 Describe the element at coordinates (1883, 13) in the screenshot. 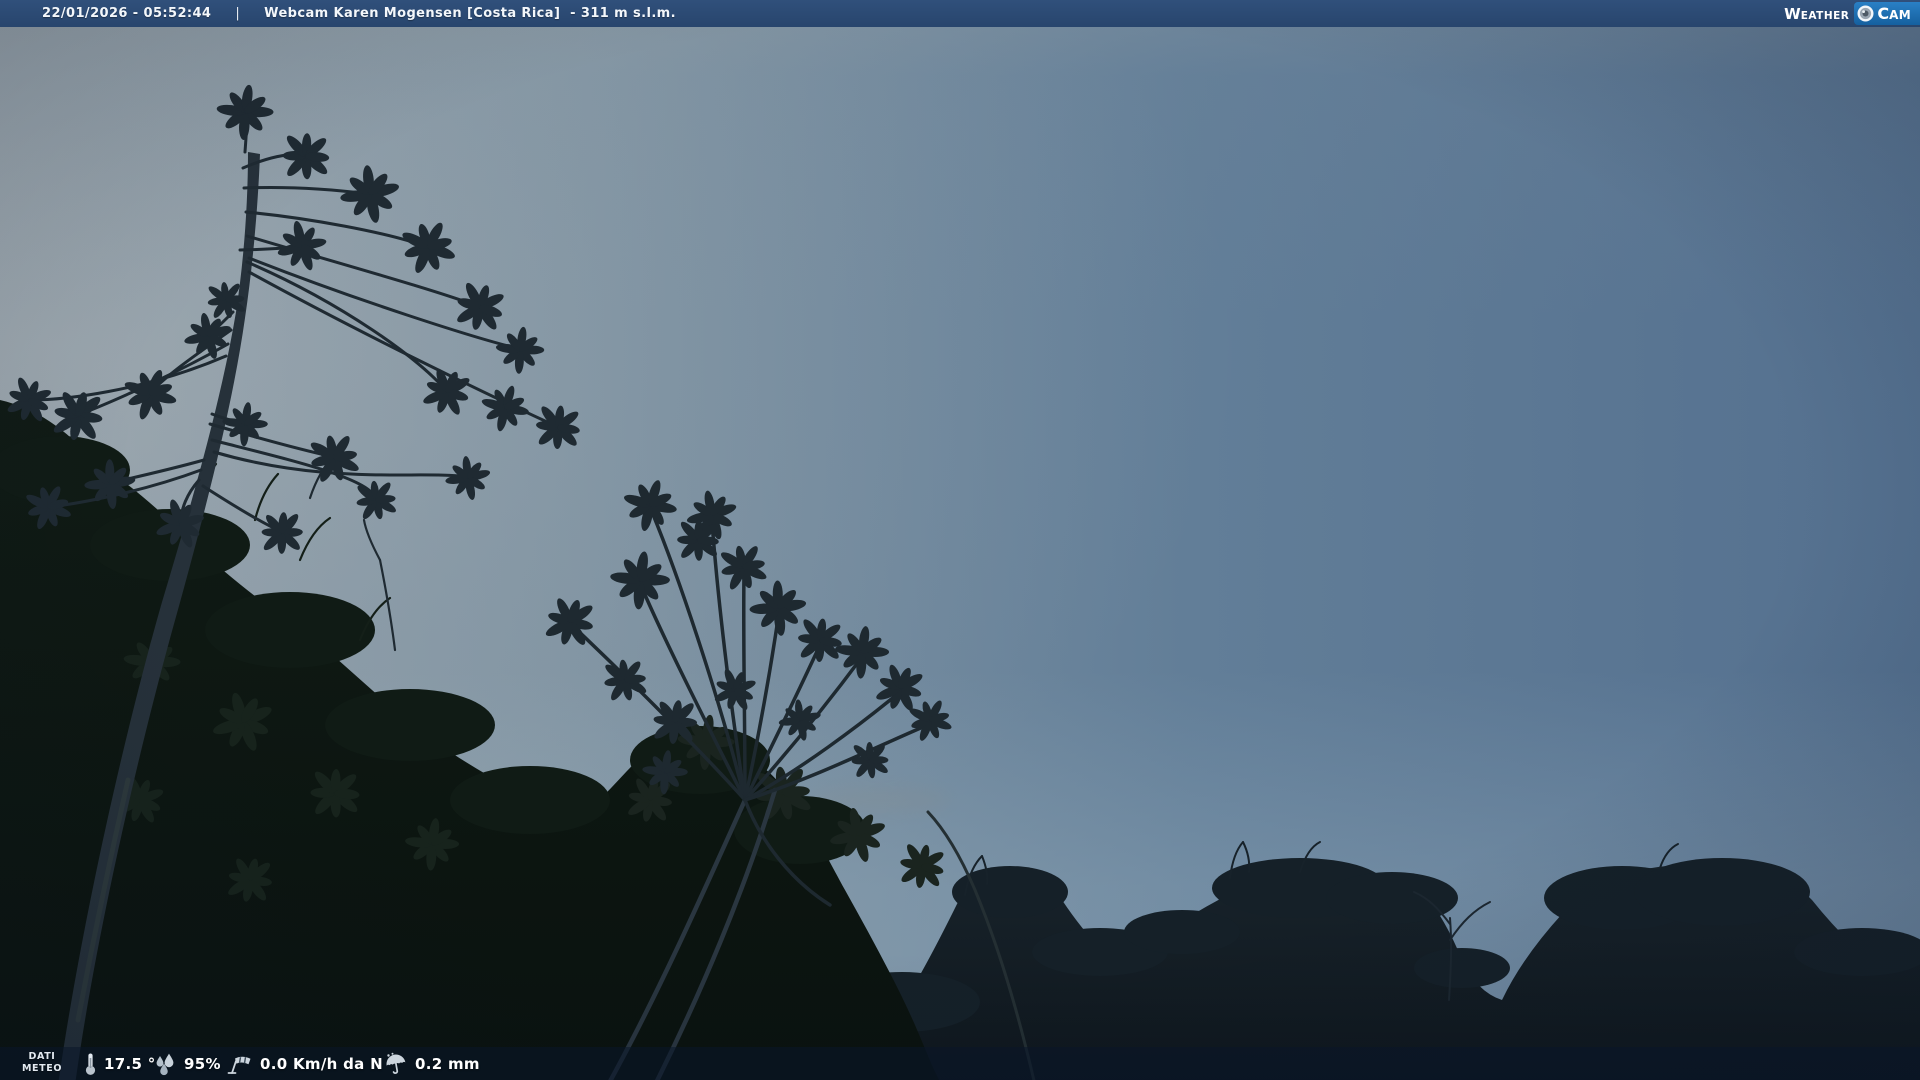

I see `logo-cam-initial: C` at that location.